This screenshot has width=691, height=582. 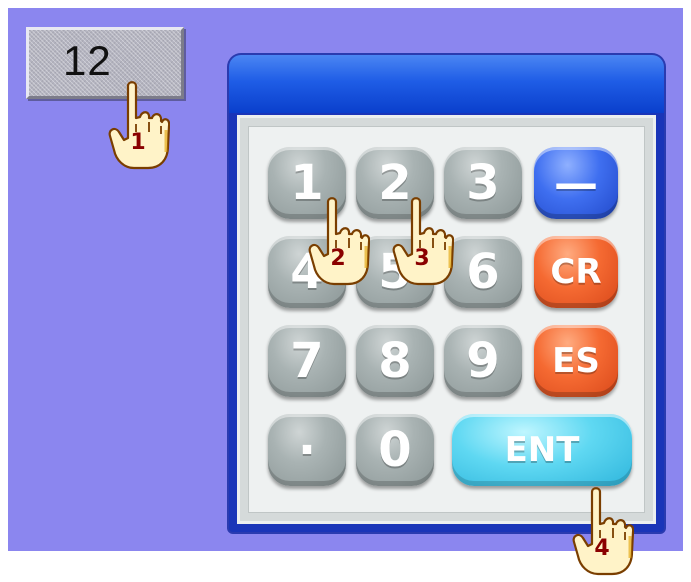 I want to click on step-number-1: 1, so click(x=138, y=142).